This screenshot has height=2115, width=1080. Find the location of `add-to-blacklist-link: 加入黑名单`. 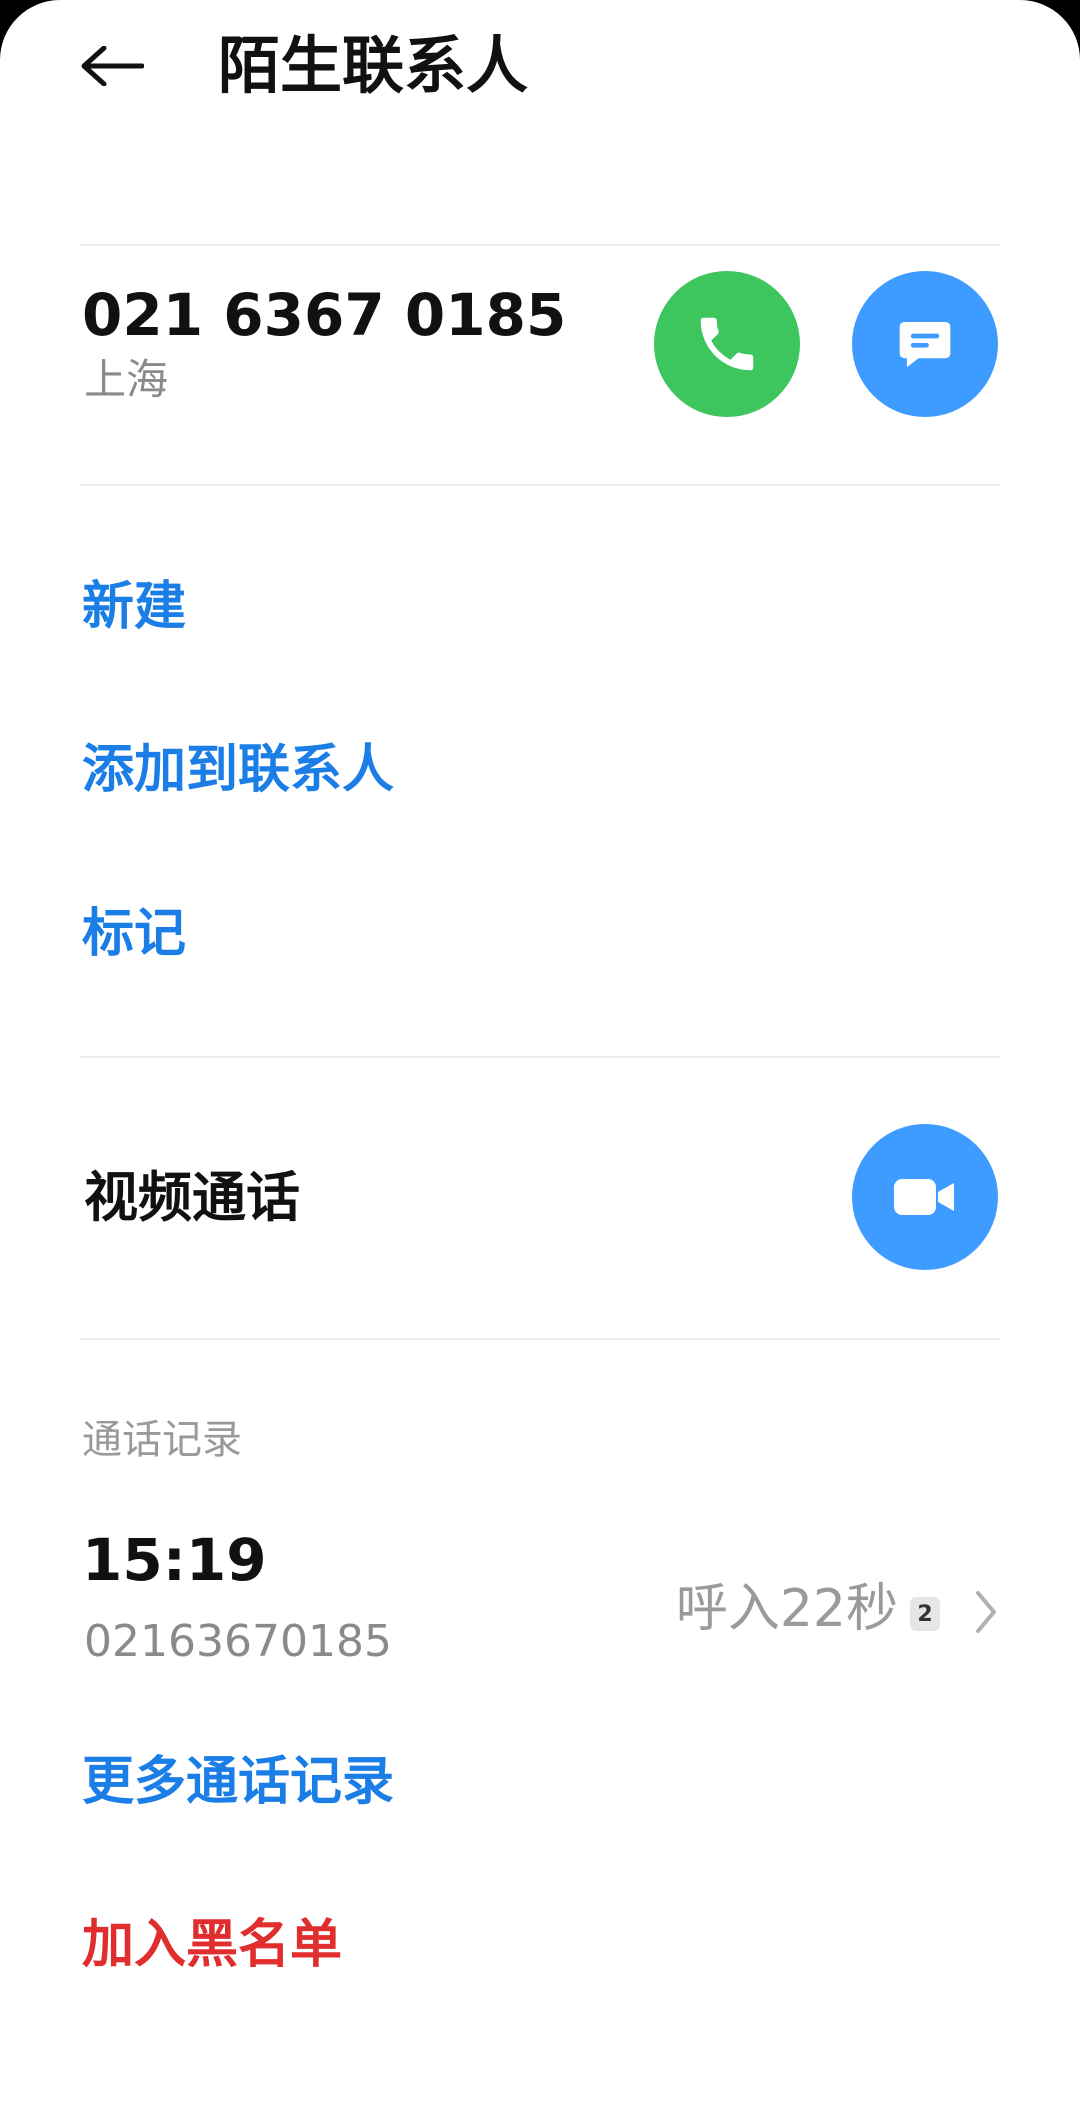

add-to-blacklist-link: 加入黑名单 is located at coordinates (212, 1945).